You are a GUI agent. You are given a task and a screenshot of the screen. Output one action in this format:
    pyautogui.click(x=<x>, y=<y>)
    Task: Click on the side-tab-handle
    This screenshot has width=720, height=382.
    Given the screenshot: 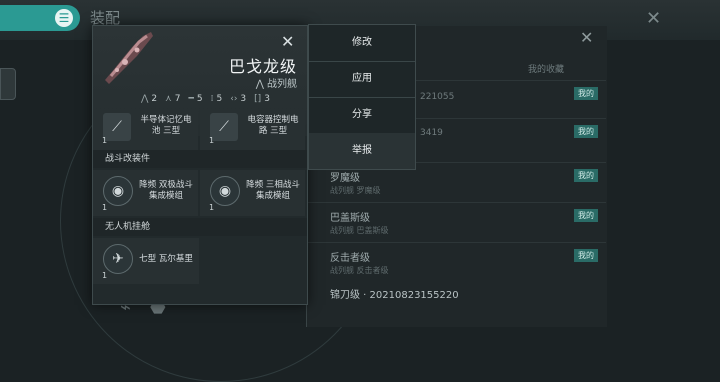 What is the action you would take?
    pyautogui.click(x=8, y=84)
    